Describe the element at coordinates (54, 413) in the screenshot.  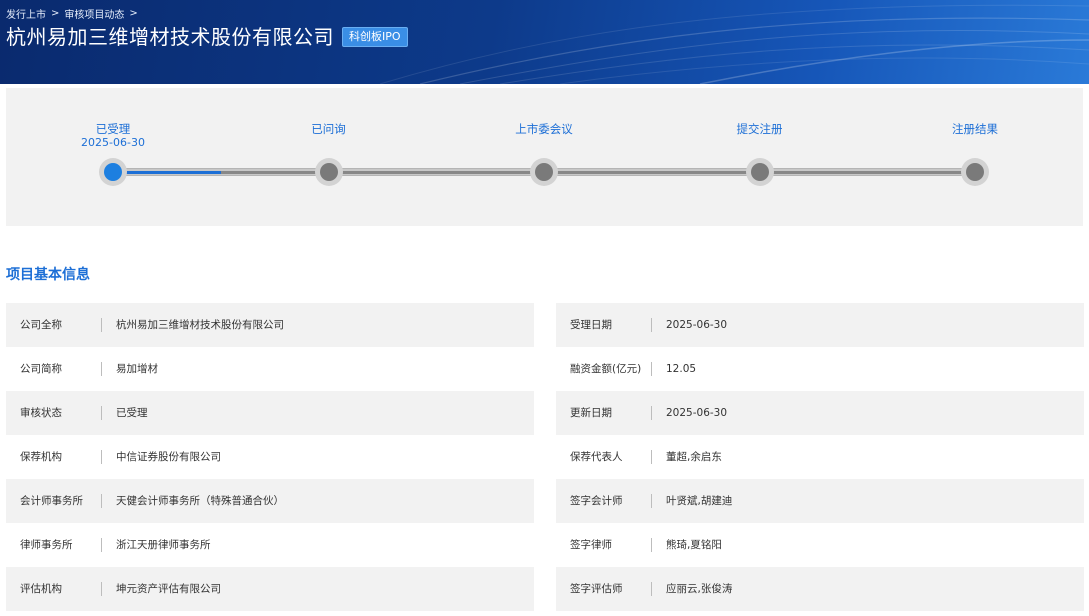
I see `info-label: 审核状态` at that location.